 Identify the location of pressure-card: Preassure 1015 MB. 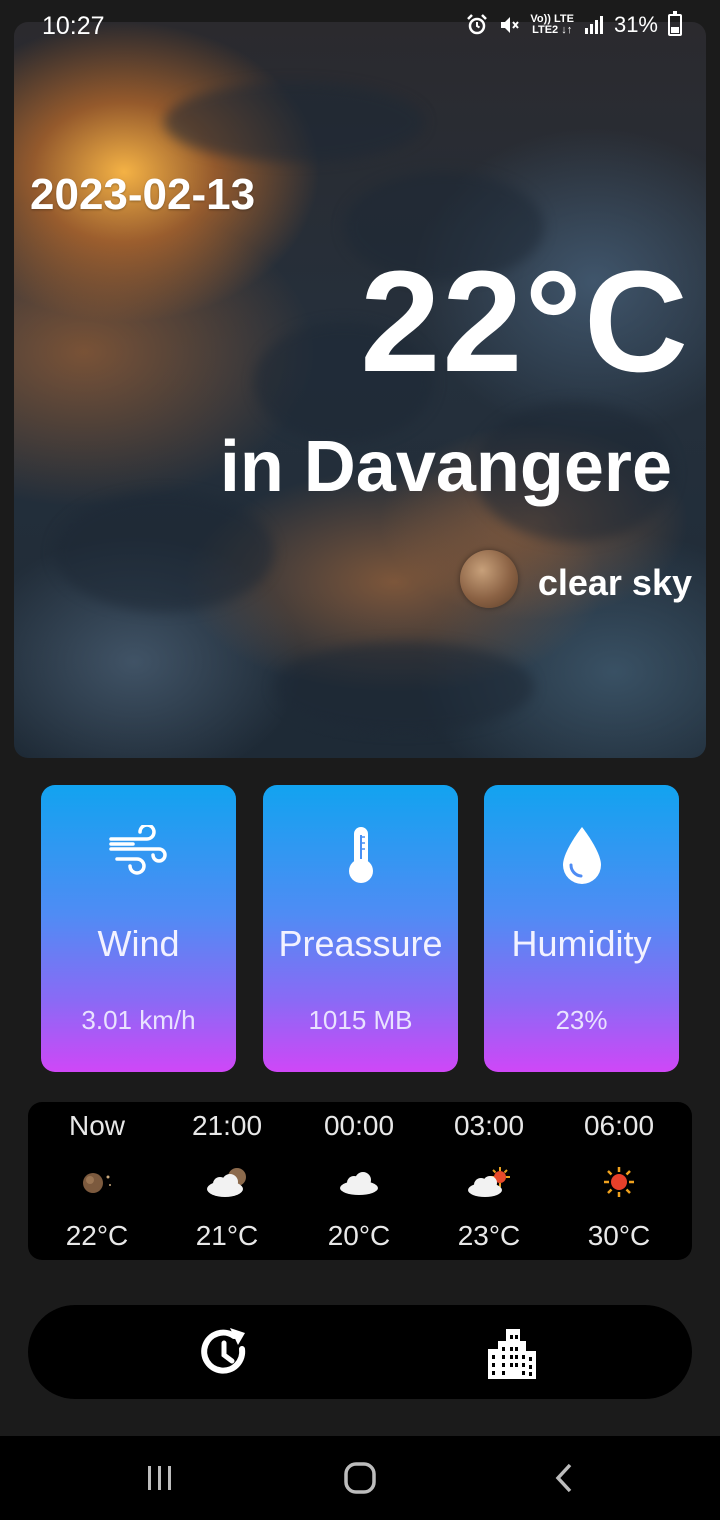
(360, 928).